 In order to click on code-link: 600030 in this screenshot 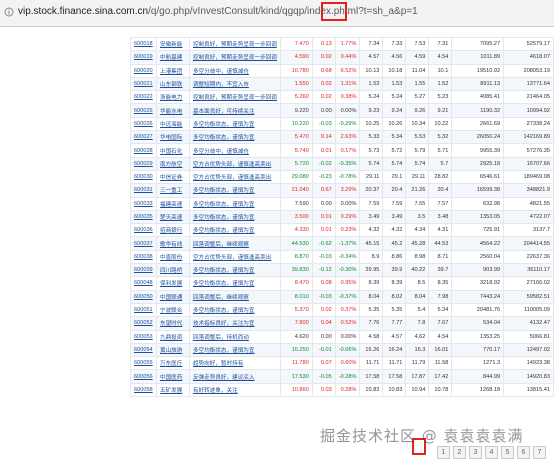, I will do `click(143, 177)`.